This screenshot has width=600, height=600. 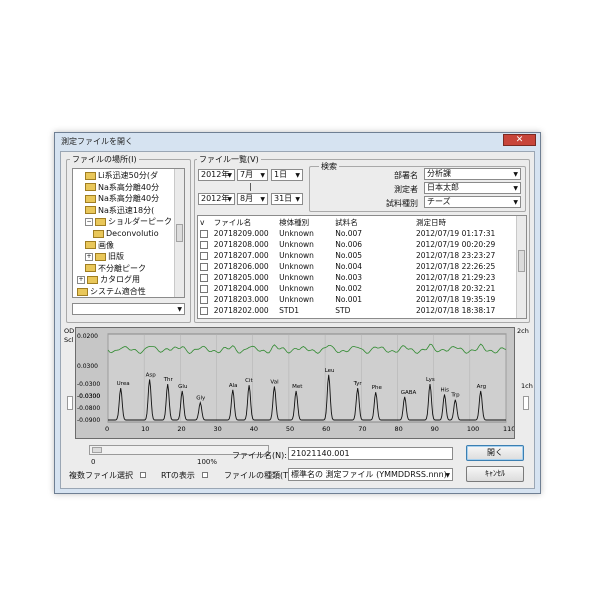 I want to click on cancel-button: ｷｬﾝｾﾙ, so click(x=495, y=474).